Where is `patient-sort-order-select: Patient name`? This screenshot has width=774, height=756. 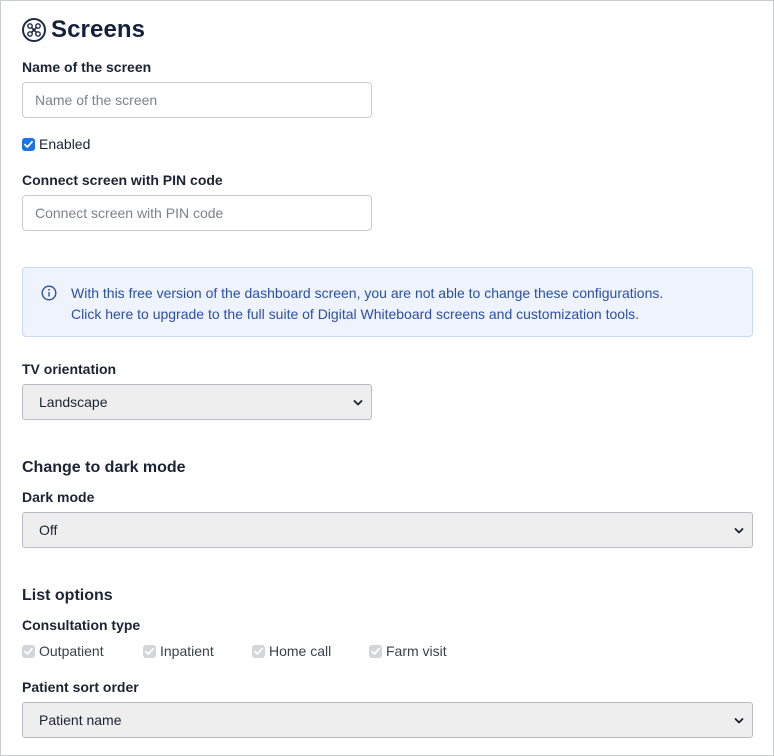
patient-sort-order-select: Patient name is located at coordinates (387, 720).